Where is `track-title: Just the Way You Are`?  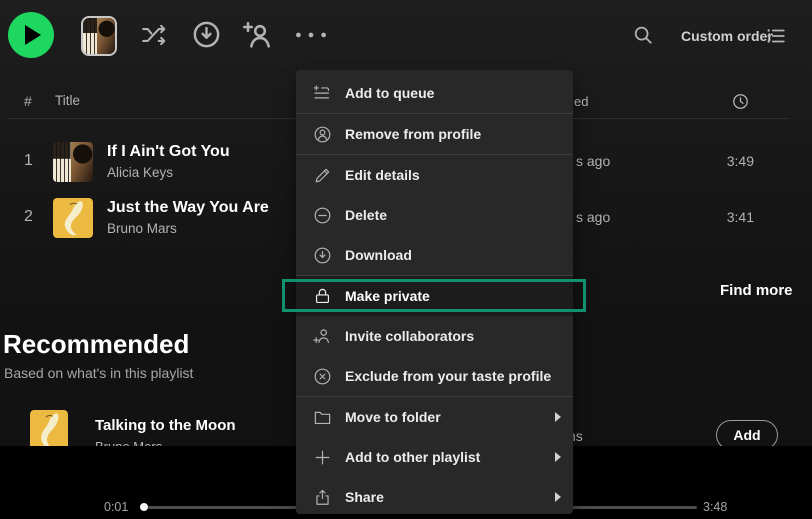 track-title: Just the Way You Are is located at coordinates (188, 208).